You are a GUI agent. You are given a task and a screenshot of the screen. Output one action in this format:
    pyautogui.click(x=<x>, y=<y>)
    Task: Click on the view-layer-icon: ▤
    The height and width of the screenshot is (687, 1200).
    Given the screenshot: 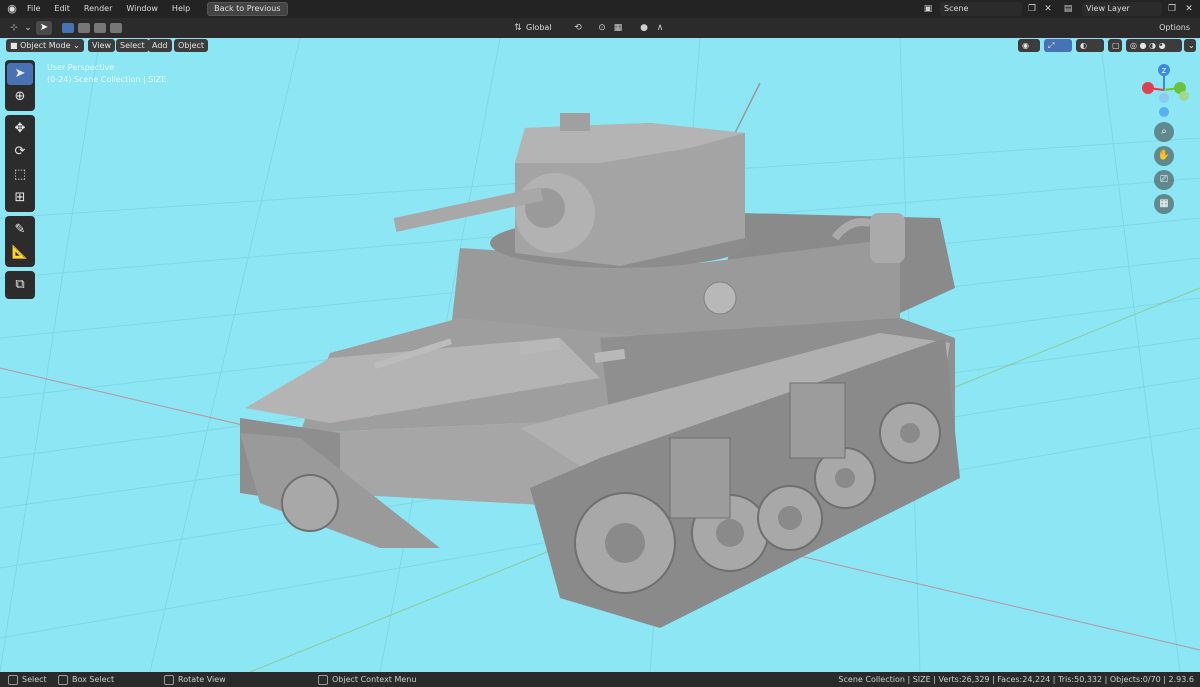 What is the action you would take?
    pyautogui.click(x=1068, y=9)
    